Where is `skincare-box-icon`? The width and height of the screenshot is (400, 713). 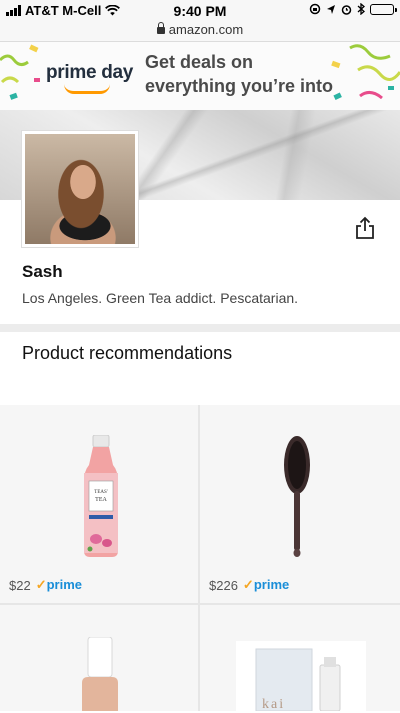
skincare-box-icon is located at coordinates (301, 676).